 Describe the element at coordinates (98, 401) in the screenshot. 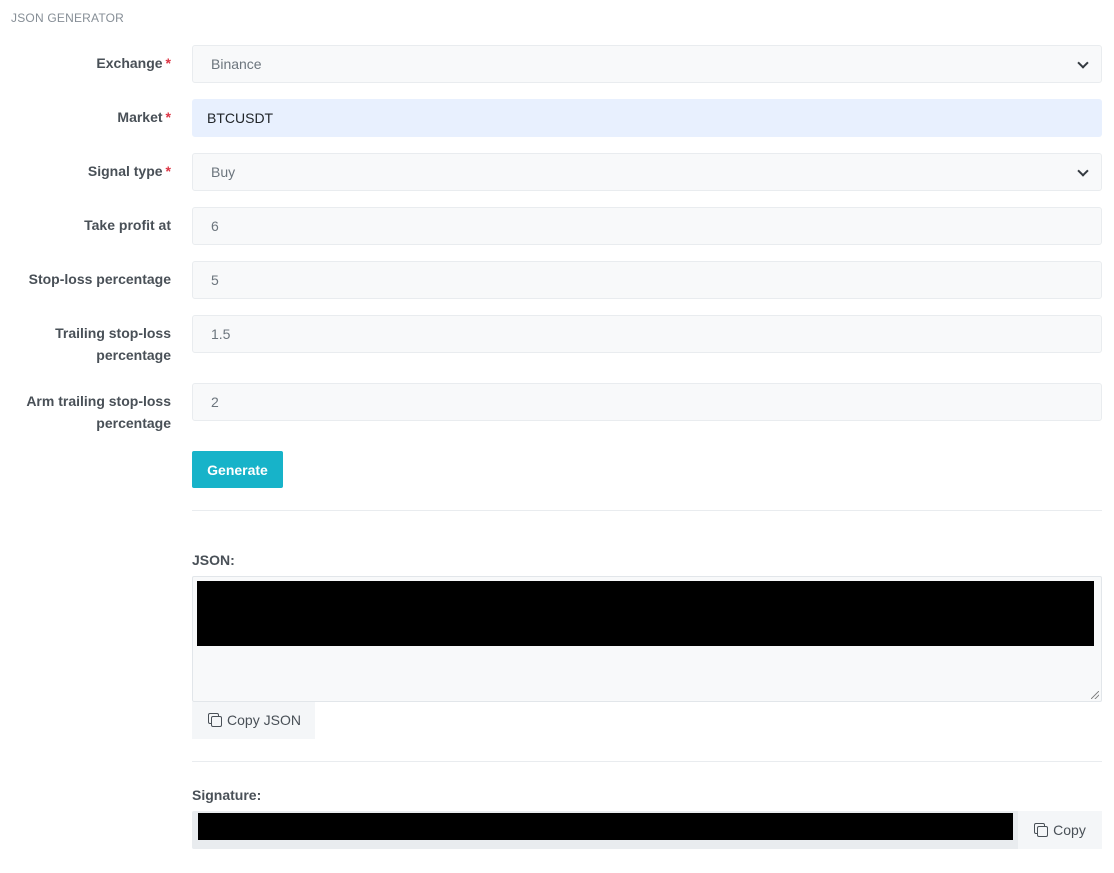

I see `arm-trailing-stop-loss-label-line1: Arm trailing stop-loss` at that location.